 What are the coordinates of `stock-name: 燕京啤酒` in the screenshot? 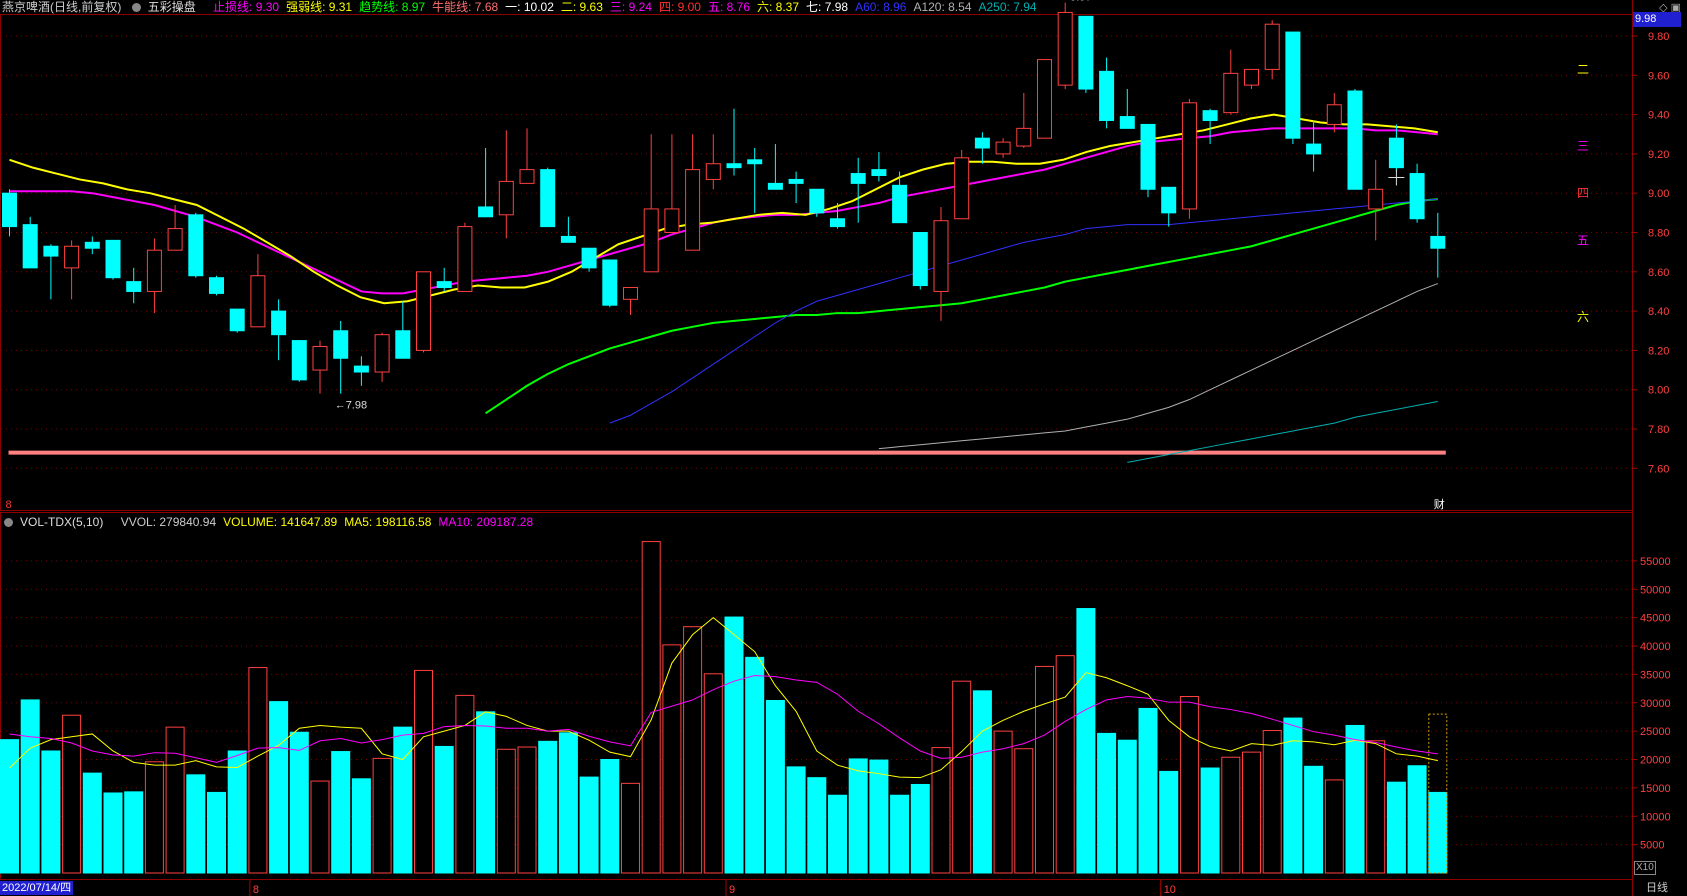 It's located at (26, 7).